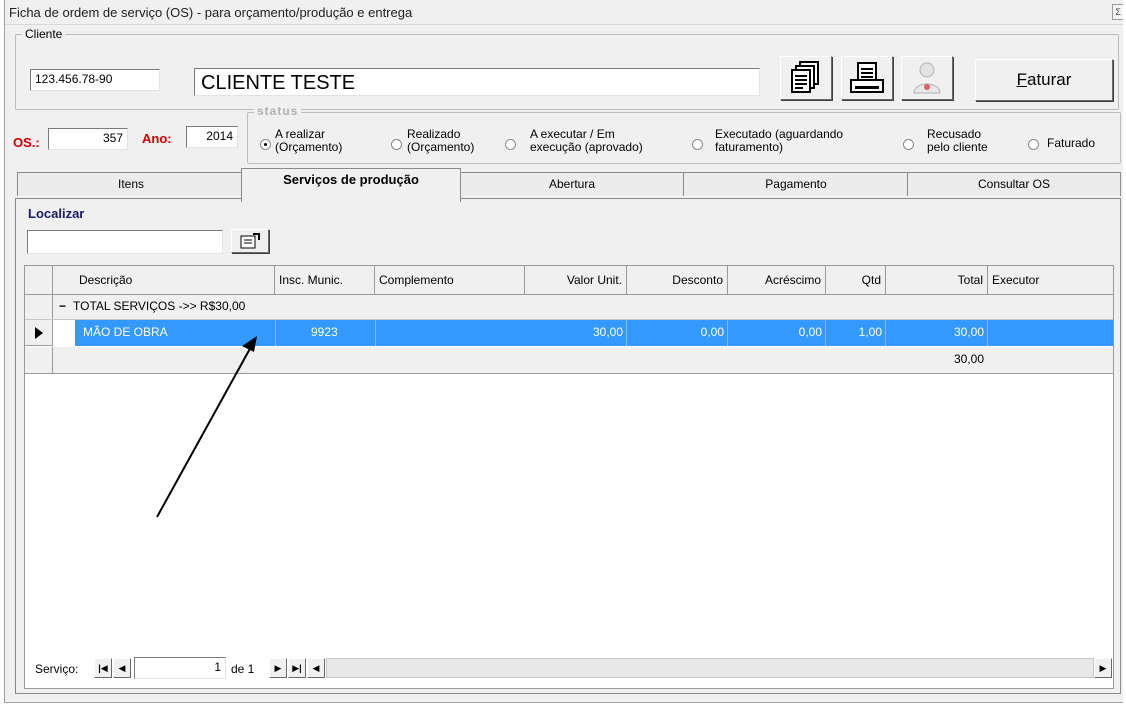 This screenshot has width=1126, height=706. I want to click on col-descricao: Descrição, so click(164, 280).